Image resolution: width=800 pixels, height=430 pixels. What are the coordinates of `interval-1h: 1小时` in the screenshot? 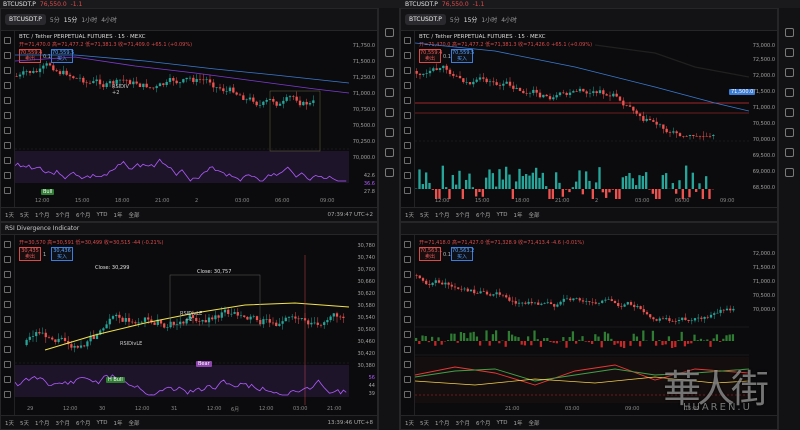 It's located at (489, 19).